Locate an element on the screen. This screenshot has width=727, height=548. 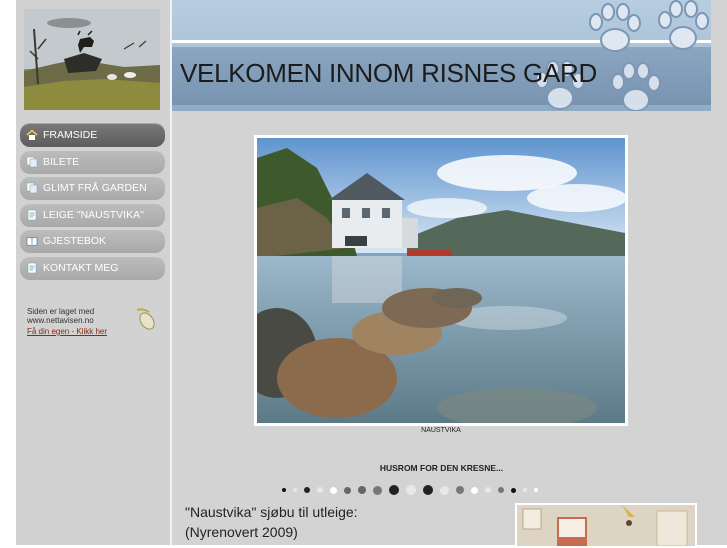
interior-image is located at coordinates (606, 525).